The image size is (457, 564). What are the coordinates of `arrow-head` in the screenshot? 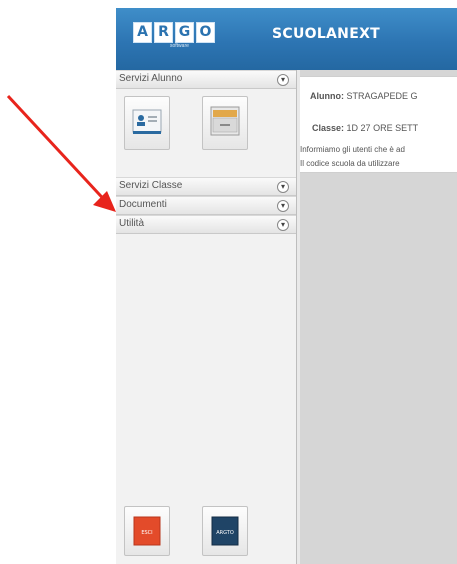 It's located at (104, 201).